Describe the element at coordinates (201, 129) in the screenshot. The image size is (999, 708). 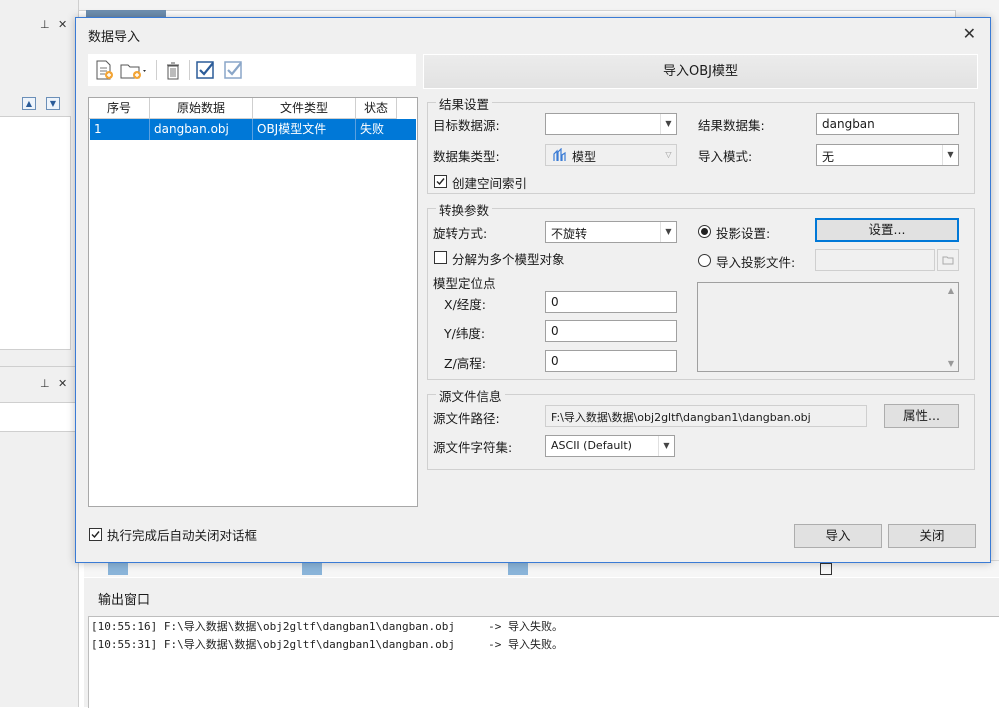
I see `cell-source: dangban.obj` at that location.